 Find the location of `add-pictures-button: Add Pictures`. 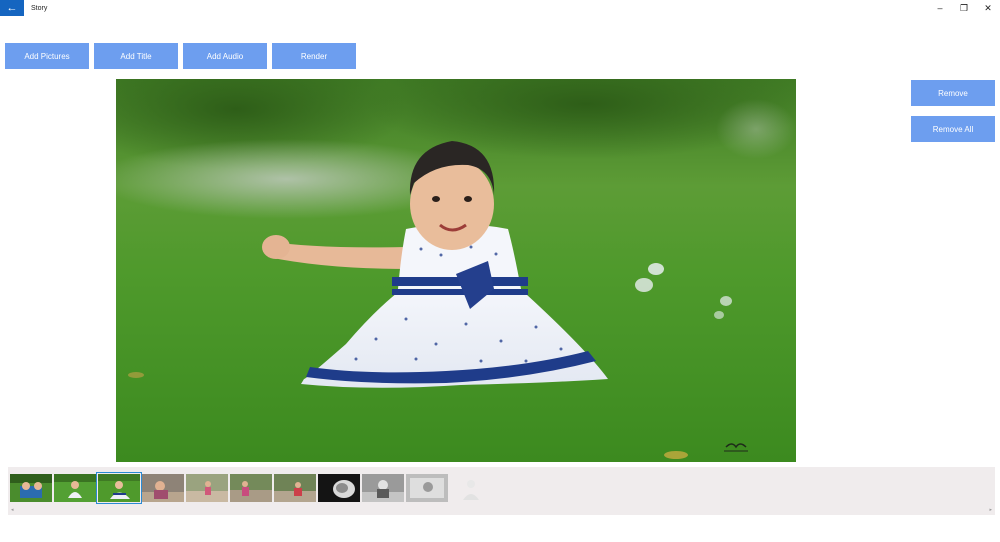

add-pictures-button: Add Pictures is located at coordinates (47, 56).